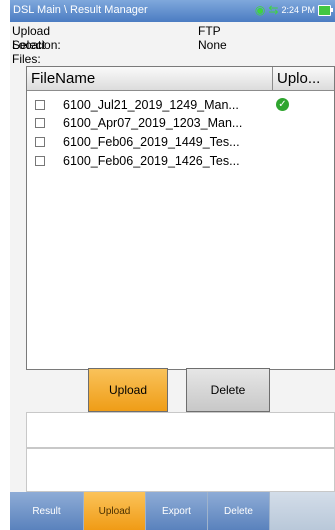 The width and height of the screenshot is (335, 530). I want to click on battery-icon, so click(325, 10).